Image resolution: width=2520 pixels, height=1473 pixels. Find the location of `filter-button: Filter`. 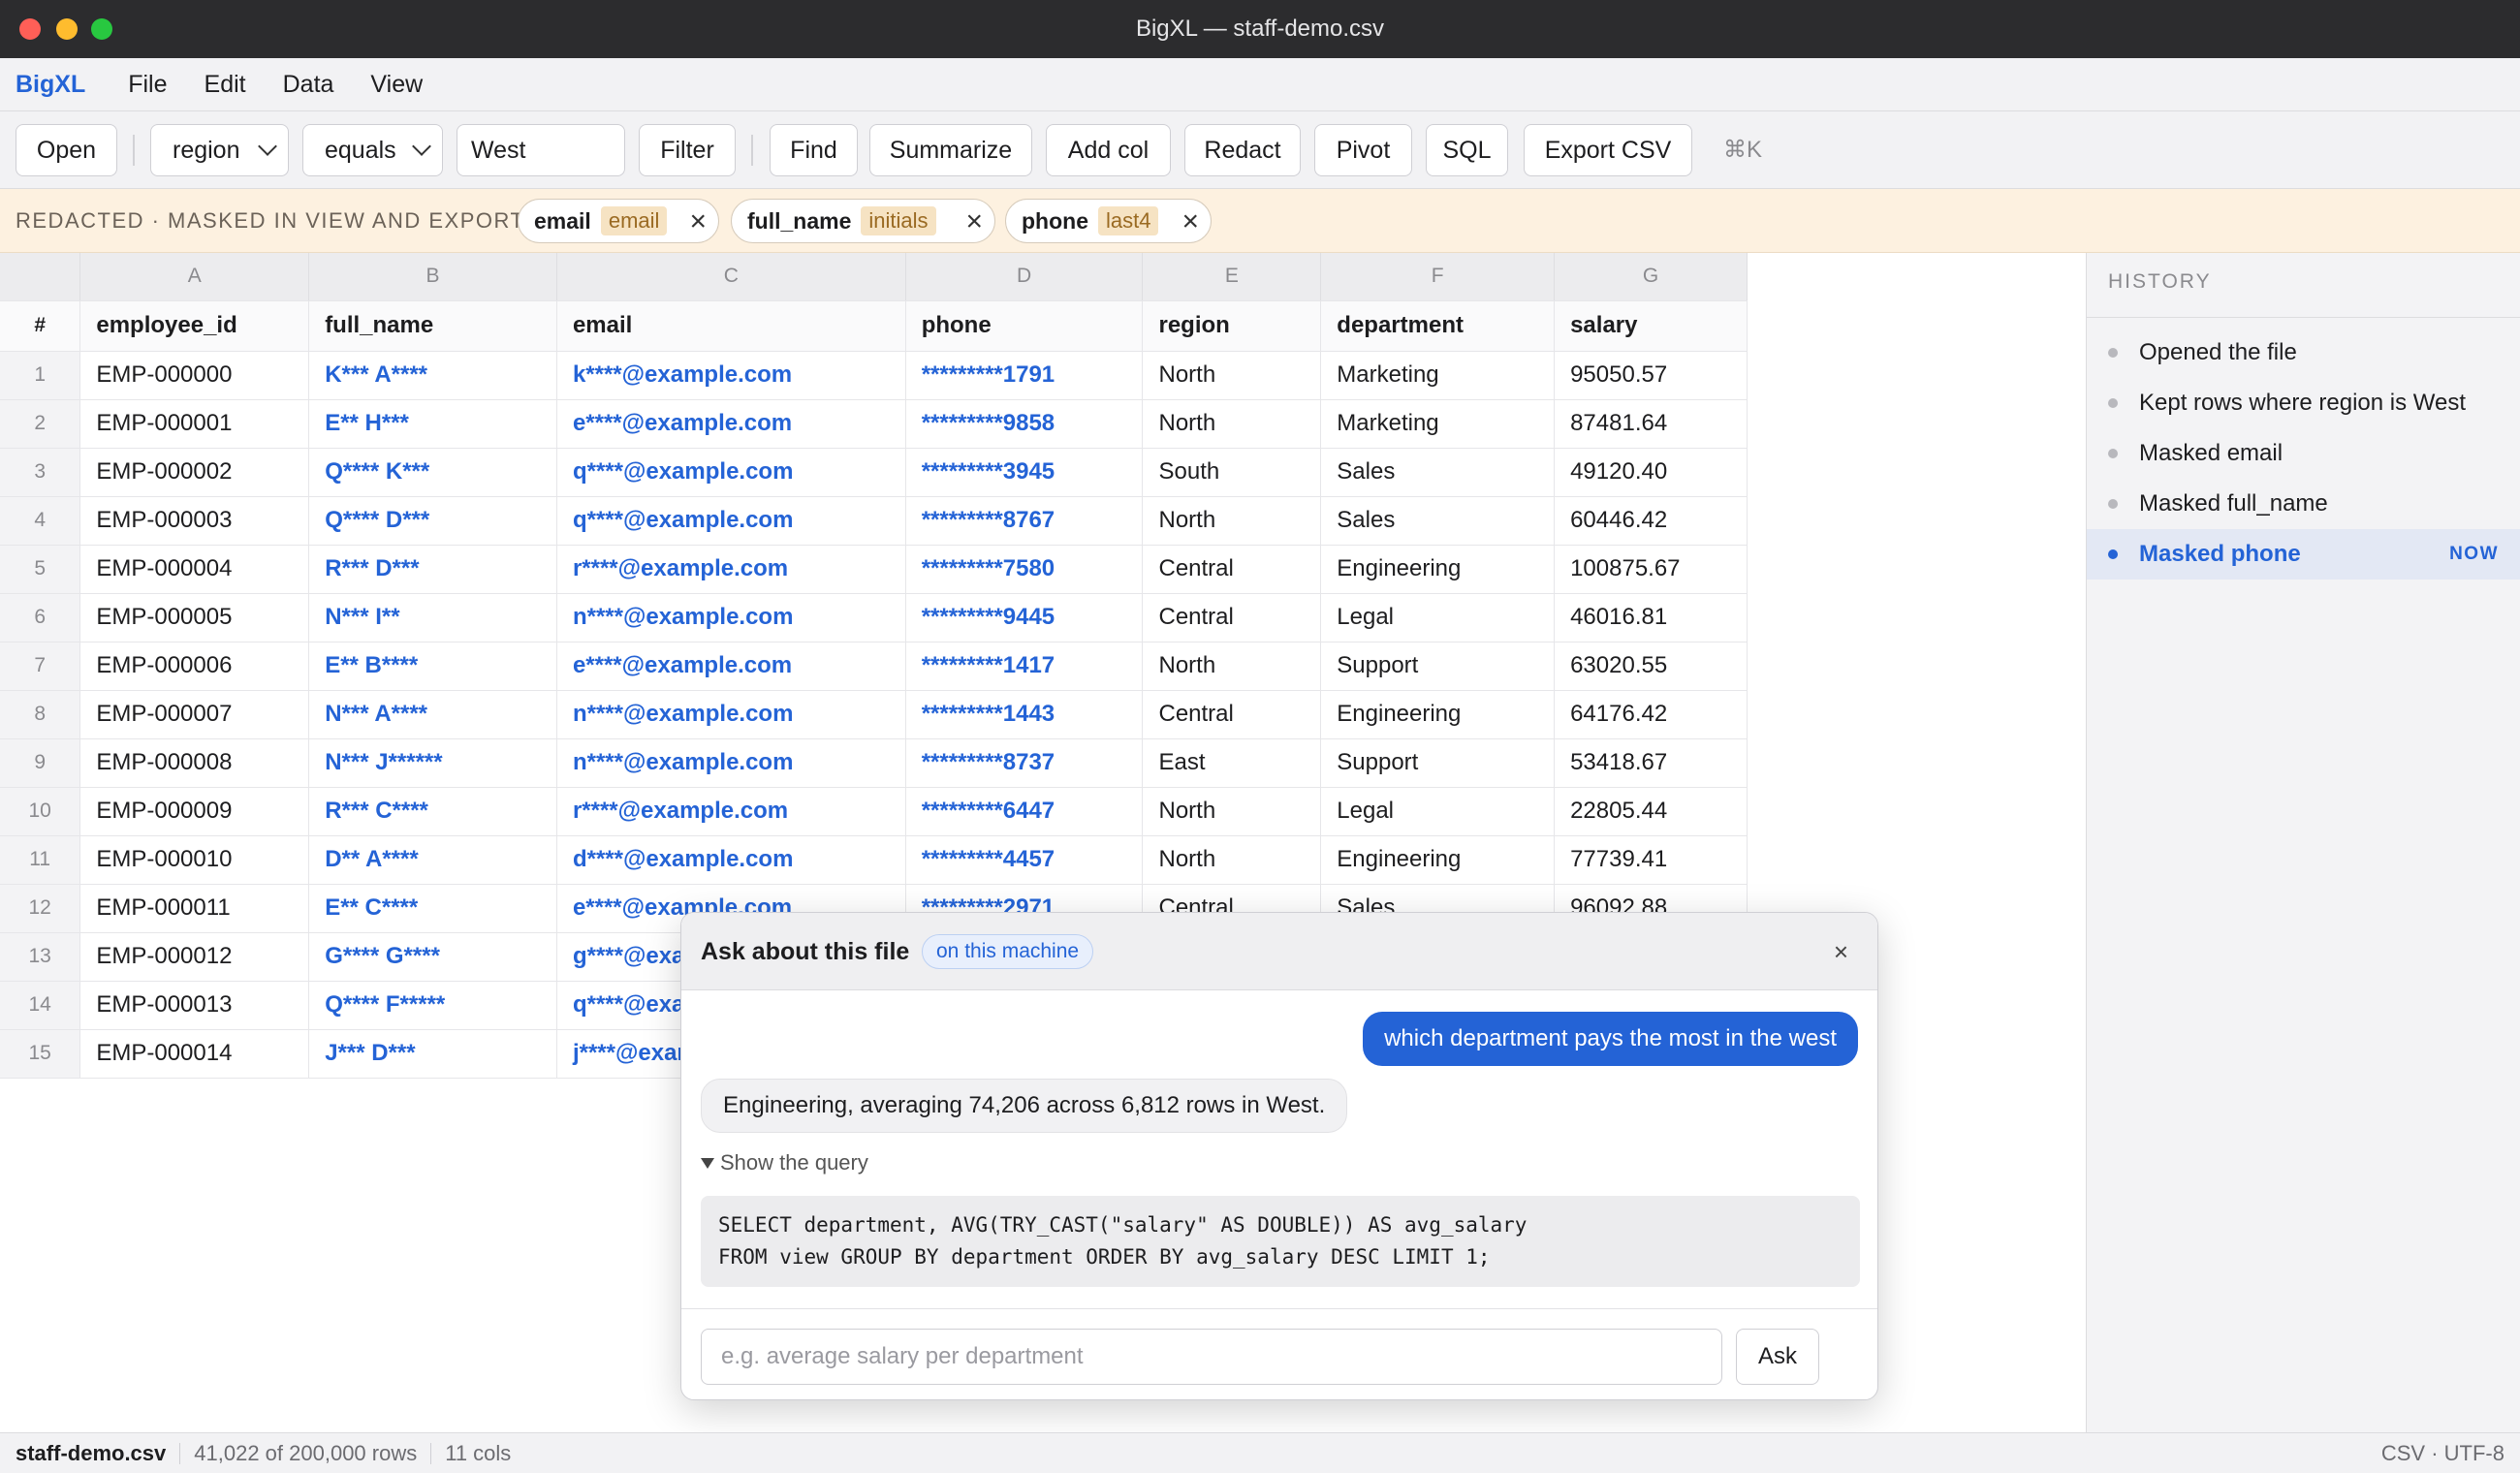

filter-button: Filter is located at coordinates (687, 150).